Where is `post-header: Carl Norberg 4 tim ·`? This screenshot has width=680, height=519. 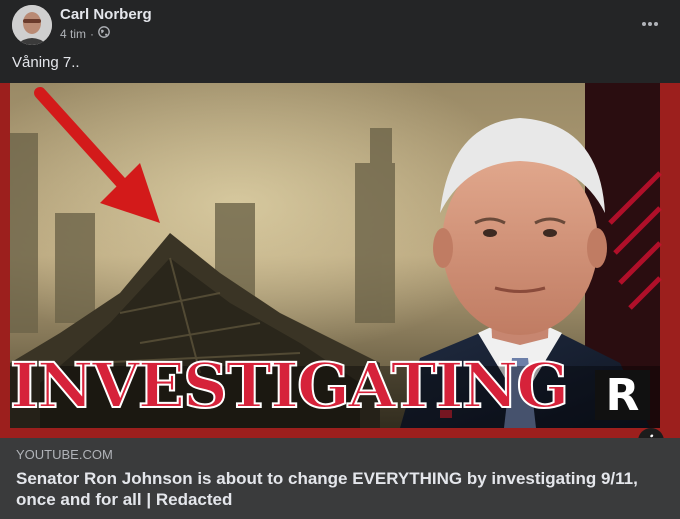 post-header: Carl Norberg 4 tim · is located at coordinates (340, 24).